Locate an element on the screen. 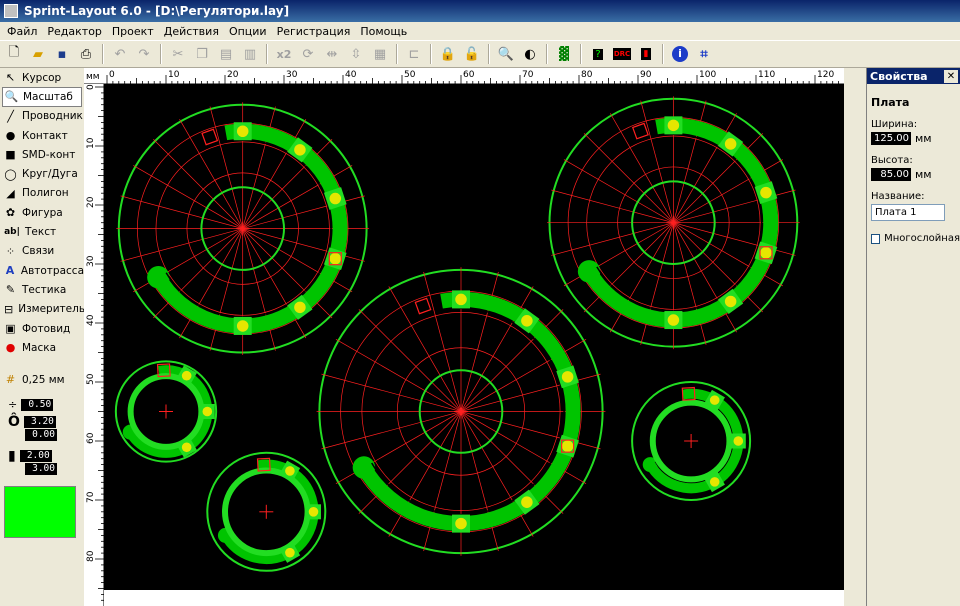 This screenshot has height=606, width=960. close-icon: ✕ is located at coordinates (951, 76).